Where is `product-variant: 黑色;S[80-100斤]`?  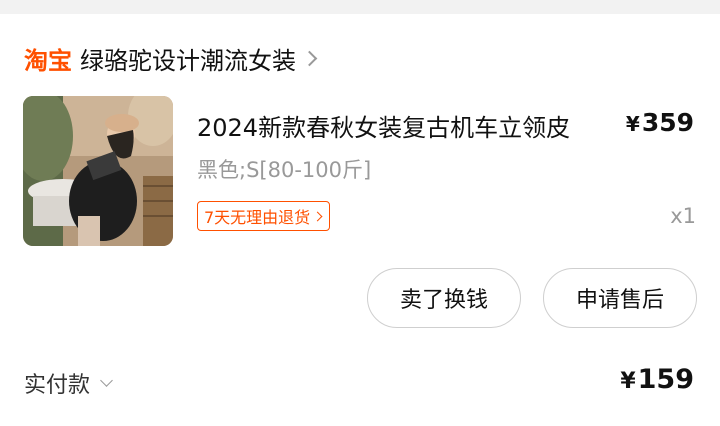
product-variant: 黑色;S[80-100斤] is located at coordinates (284, 170).